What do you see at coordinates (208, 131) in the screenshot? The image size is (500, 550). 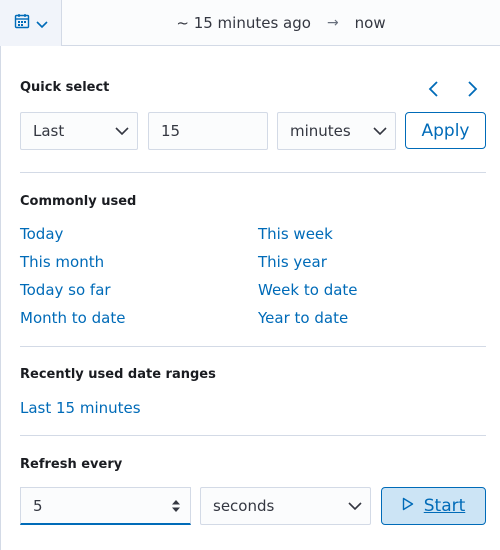 I see `quick-value-input: 15` at bounding box center [208, 131].